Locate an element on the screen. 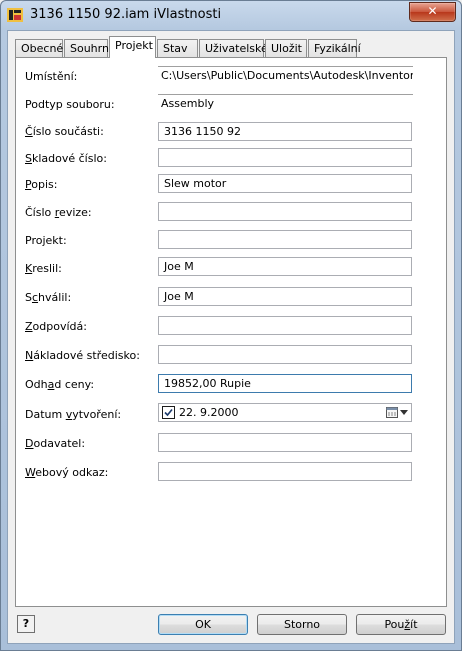 This screenshot has width=462, height=651. close-icon: ✕ is located at coordinates (432, 11).